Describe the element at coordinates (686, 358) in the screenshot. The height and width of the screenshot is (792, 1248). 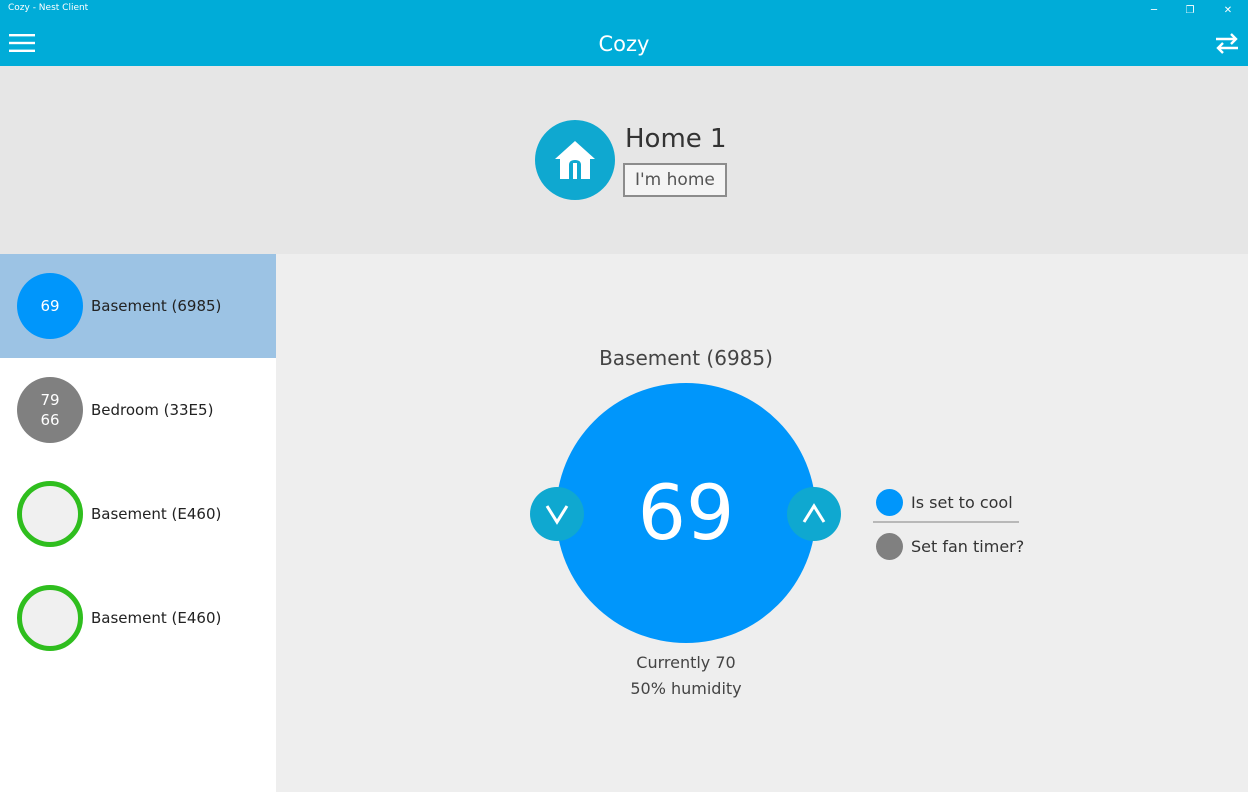
I see `device-name: Basement (6985)` at that location.